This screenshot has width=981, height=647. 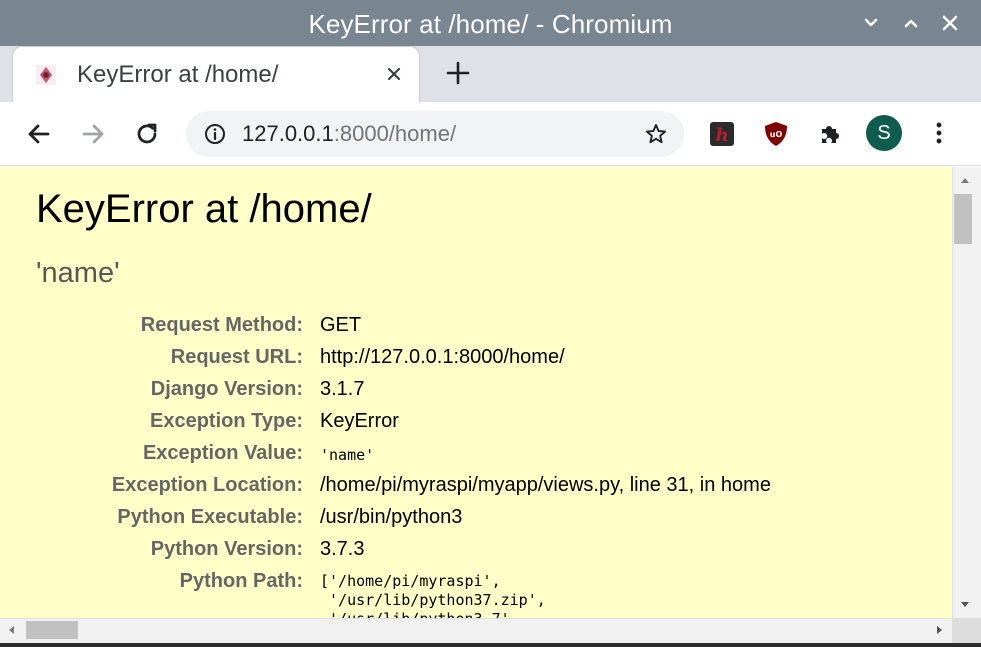 I want to click on meta-label: Python Path:, so click(x=241, y=581).